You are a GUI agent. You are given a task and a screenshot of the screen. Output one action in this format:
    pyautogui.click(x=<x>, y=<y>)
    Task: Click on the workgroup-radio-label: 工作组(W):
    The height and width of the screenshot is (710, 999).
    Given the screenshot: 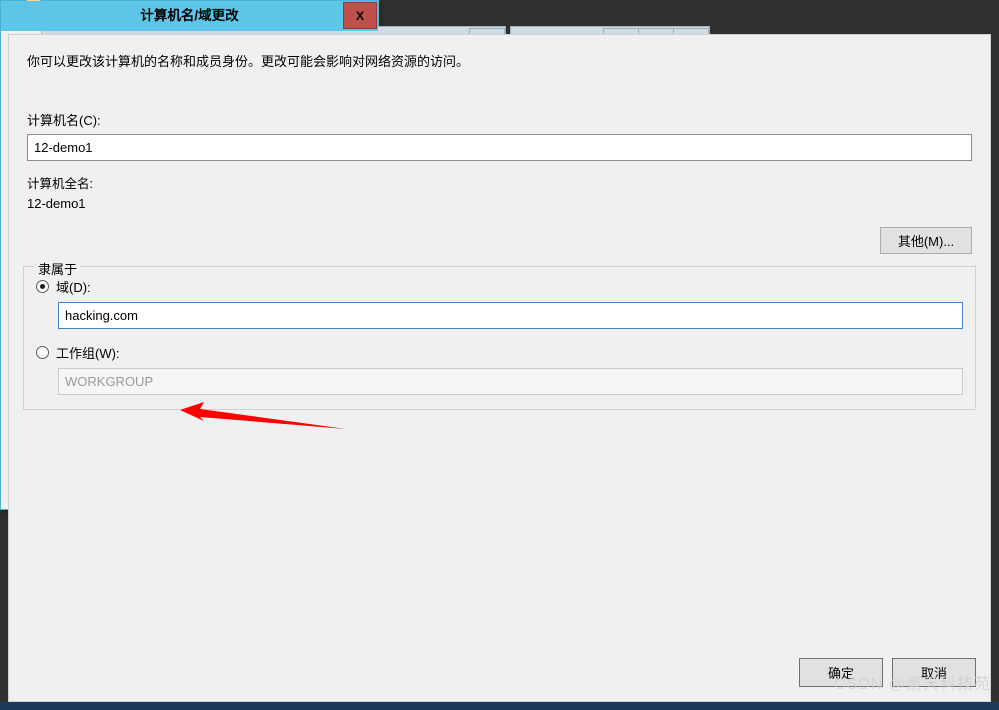 What is the action you would take?
    pyautogui.click(x=88, y=353)
    